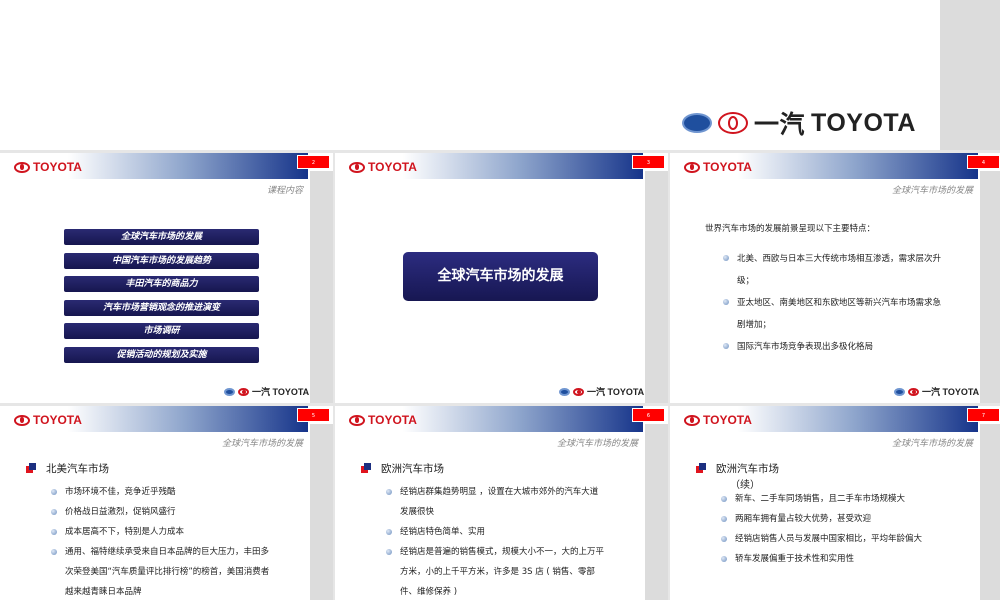 This screenshot has width=1000, height=600. I want to click on bullet-item: 经销店群集趋势明显 ，设置在大城市郊外的汽车大道发展很快, so click(495, 502).